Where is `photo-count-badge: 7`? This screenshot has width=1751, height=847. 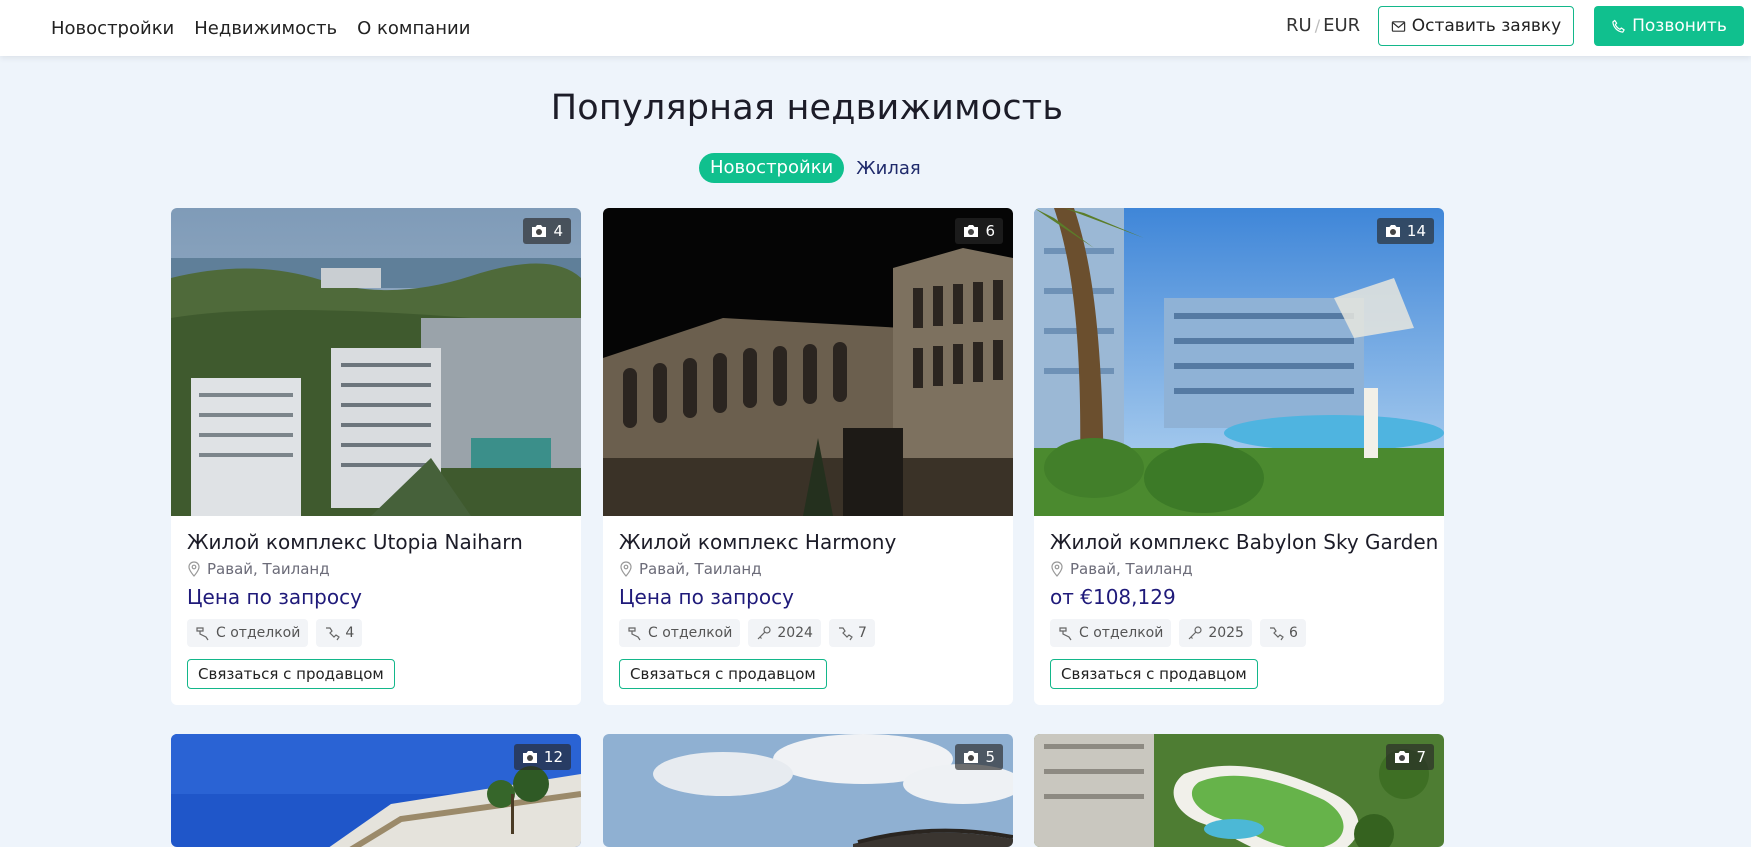 photo-count-badge: 7 is located at coordinates (1410, 757).